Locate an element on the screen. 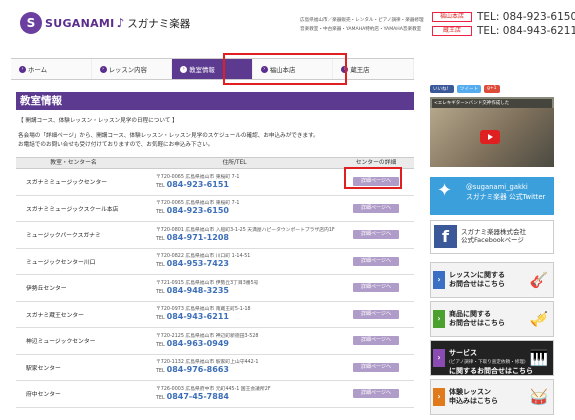 This screenshot has height=420, width=575. facebook-sub: 公式Facebookページ is located at coordinates (492, 240).